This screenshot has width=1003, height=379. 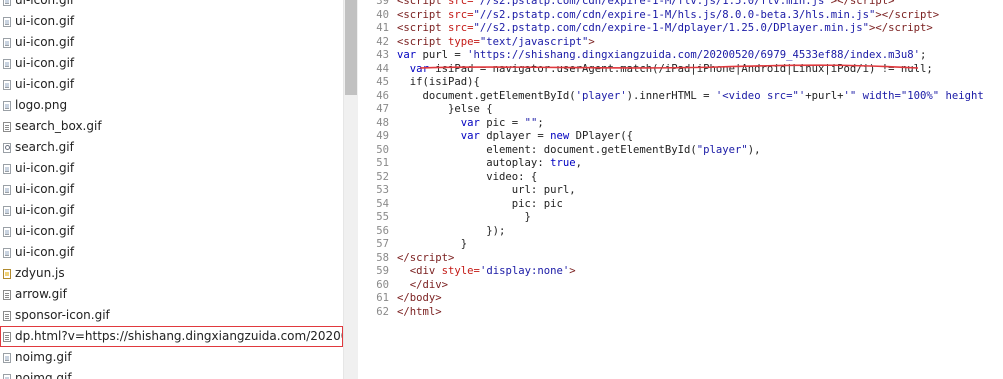 What do you see at coordinates (382, 28) in the screenshot?
I see `line-number: 41` at bounding box center [382, 28].